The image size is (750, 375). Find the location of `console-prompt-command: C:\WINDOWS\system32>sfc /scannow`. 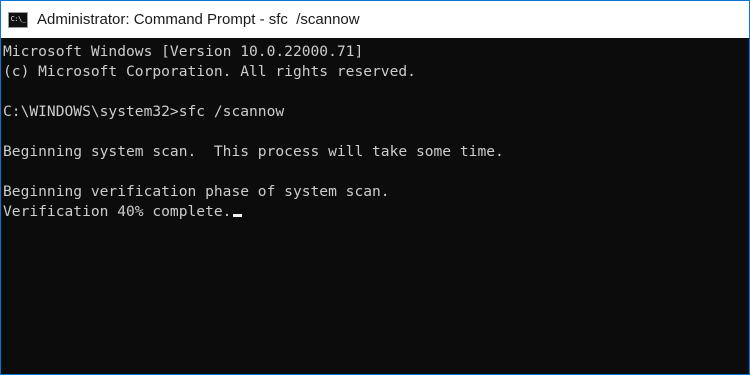

console-prompt-command: C:\WINDOWS\system32>sfc /scannow is located at coordinates (144, 111).